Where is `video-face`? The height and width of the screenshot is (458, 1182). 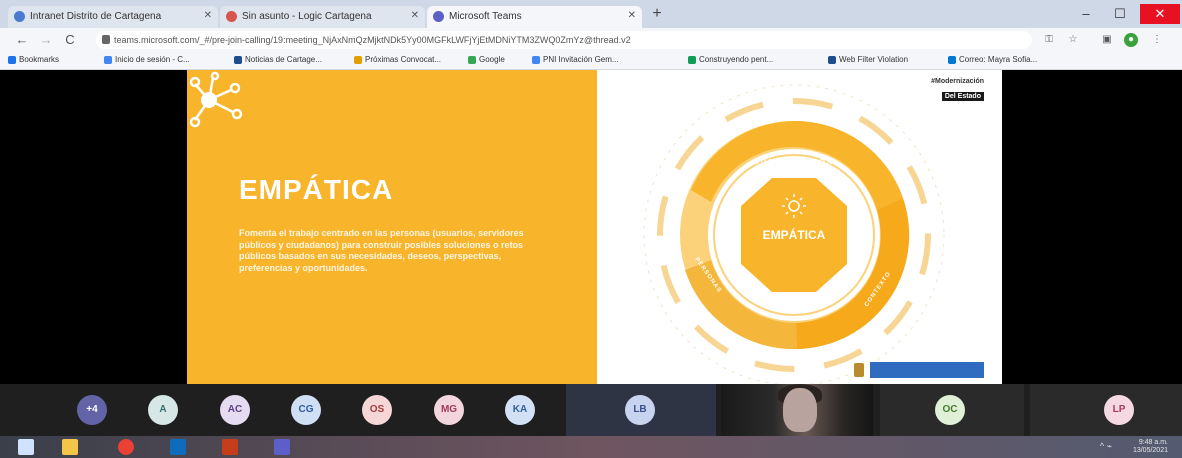
video-face is located at coordinates (800, 410).